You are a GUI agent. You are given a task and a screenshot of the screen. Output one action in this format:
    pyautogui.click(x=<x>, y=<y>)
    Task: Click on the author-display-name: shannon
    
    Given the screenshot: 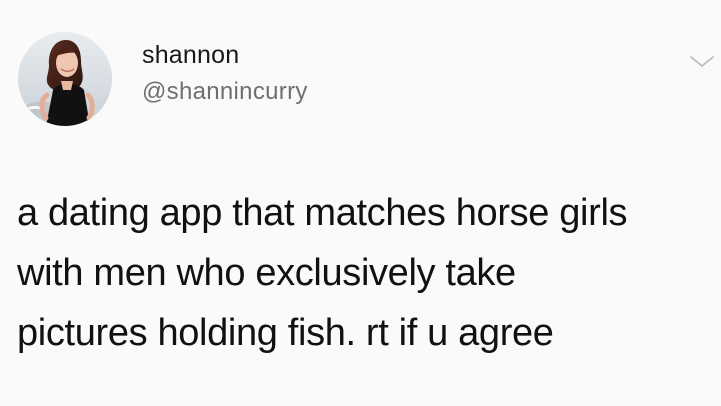 What is the action you would take?
    pyautogui.click(x=352, y=55)
    